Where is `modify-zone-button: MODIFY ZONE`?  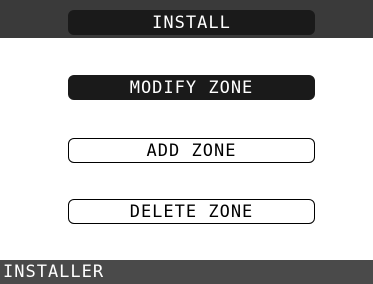 modify-zone-button: MODIFY ZONE is located at coordinates (191, 87).